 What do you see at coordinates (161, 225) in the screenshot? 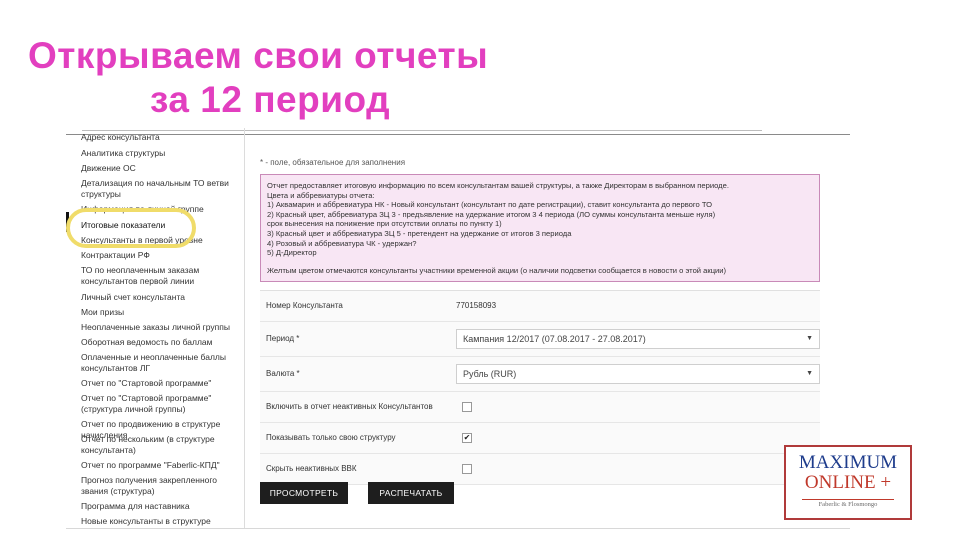
I see `sidebar-item-totals: Итоговые показатели` at bounding box center [161, 225].